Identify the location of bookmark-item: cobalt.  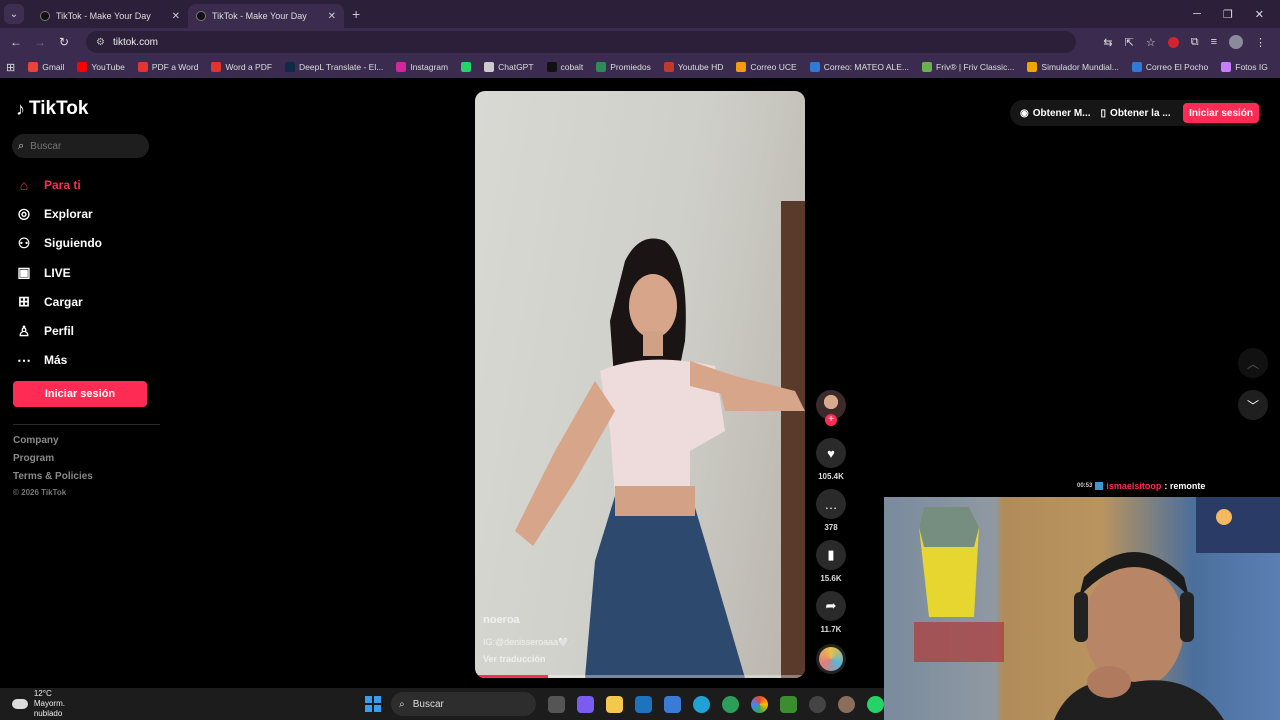
(564, 67).